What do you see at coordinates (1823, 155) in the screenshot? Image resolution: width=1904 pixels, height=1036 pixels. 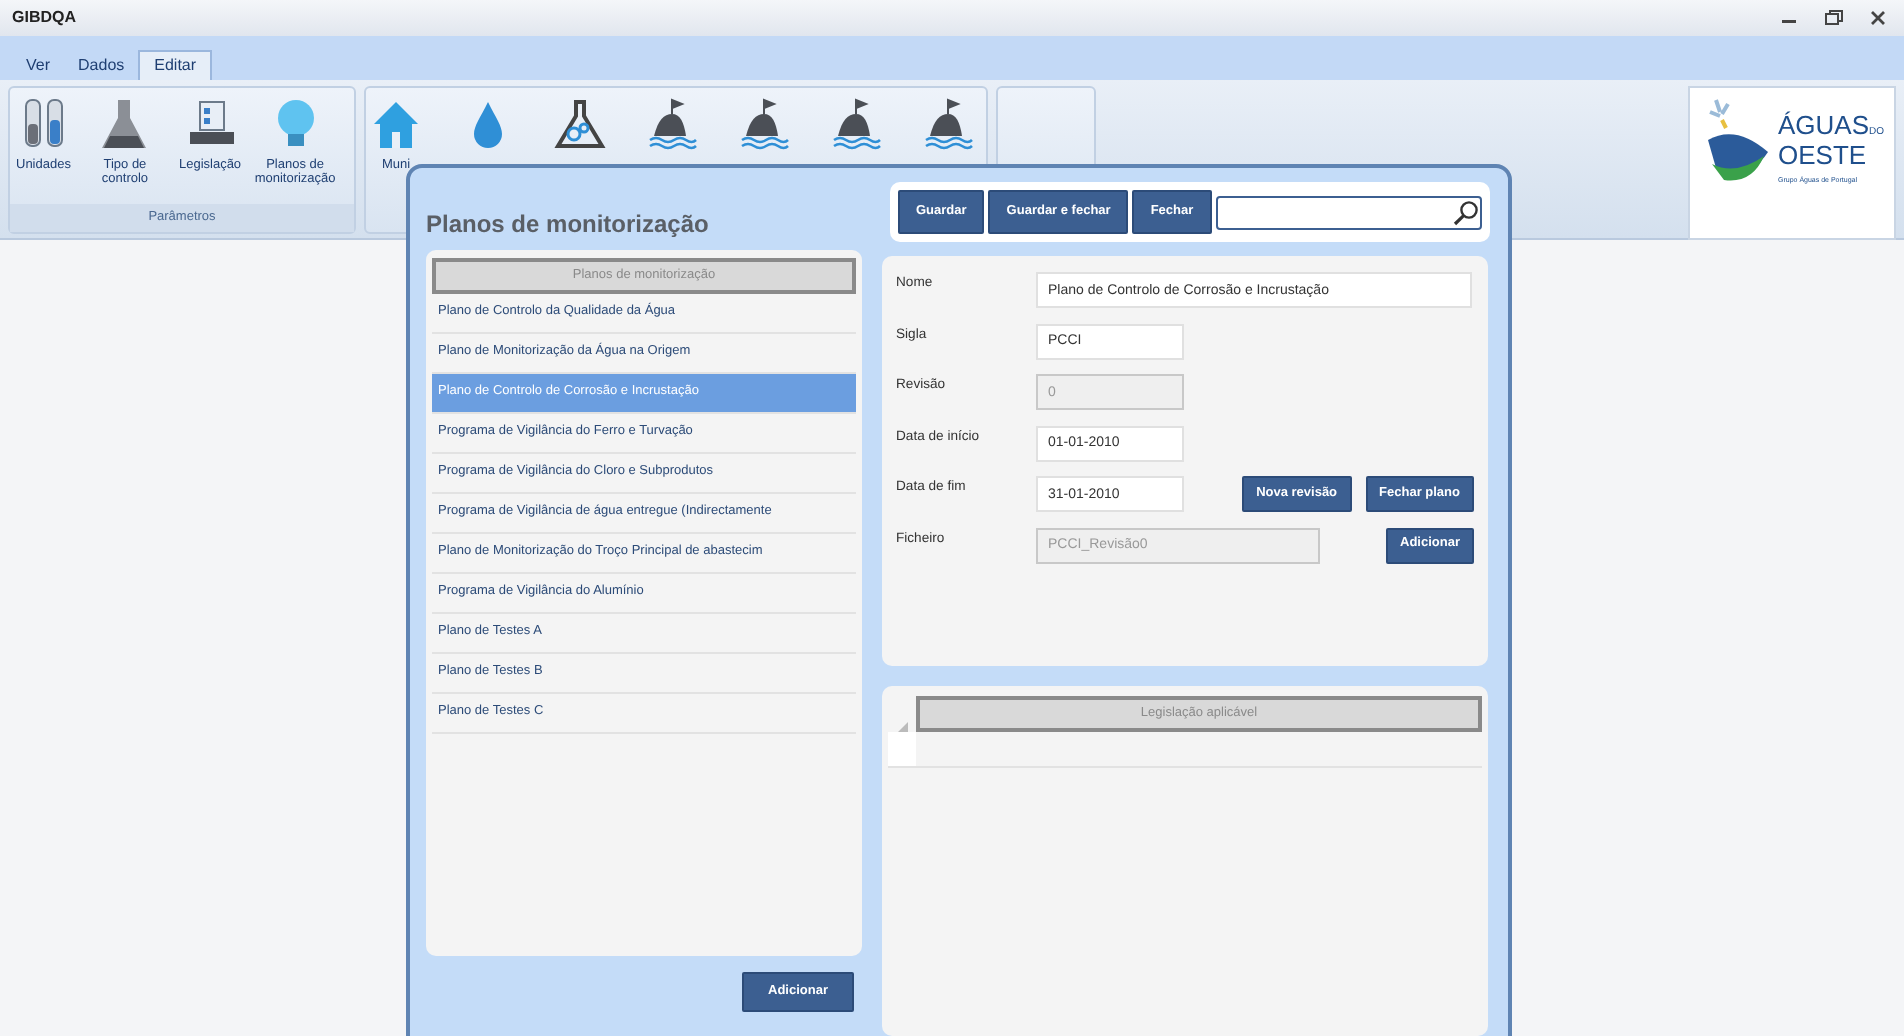 I see `logo-text: OESTE` at bounding box center [1823, 155].